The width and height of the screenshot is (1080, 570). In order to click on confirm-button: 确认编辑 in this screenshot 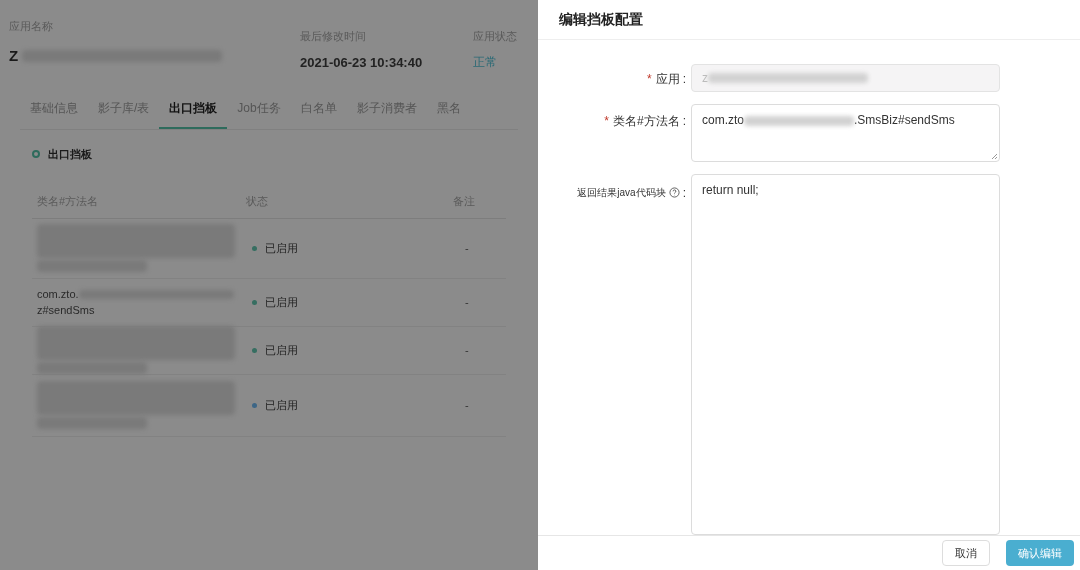, I will do `click(1040, 552)`.